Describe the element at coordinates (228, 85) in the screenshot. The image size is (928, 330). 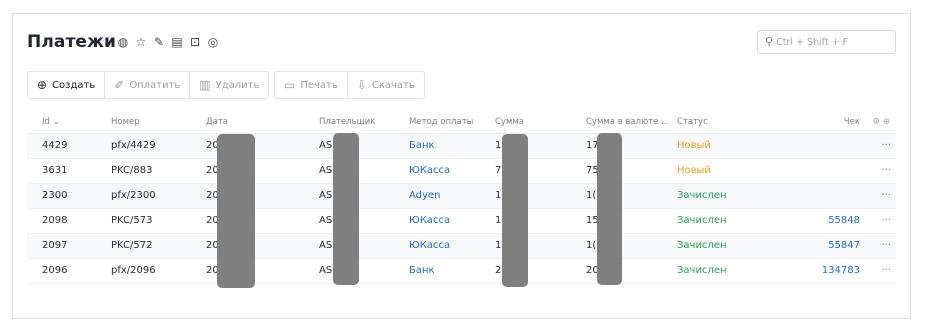
I see `delete-button: ▥ Удалить` at that location.